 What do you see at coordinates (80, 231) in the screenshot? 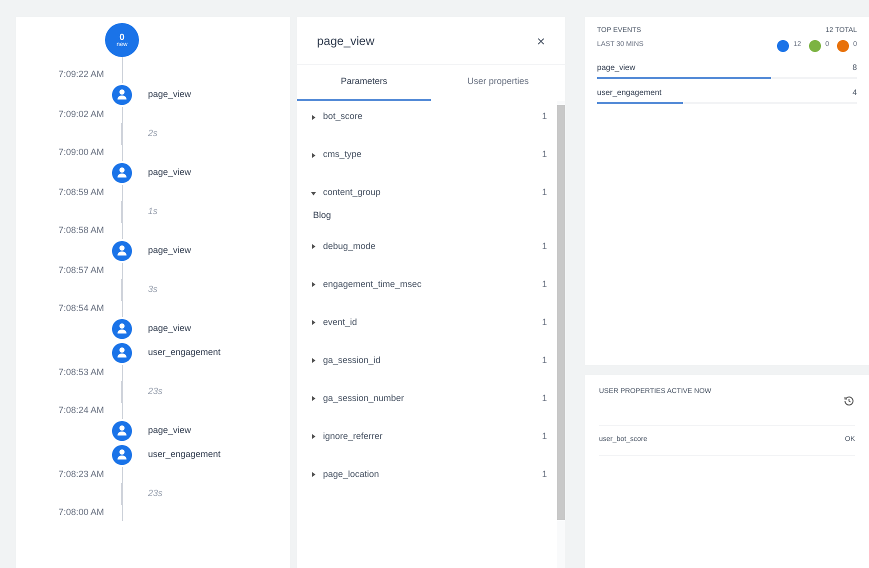
I see `timestamp: 7:08:58 AM` at bounding box center [80, 231].